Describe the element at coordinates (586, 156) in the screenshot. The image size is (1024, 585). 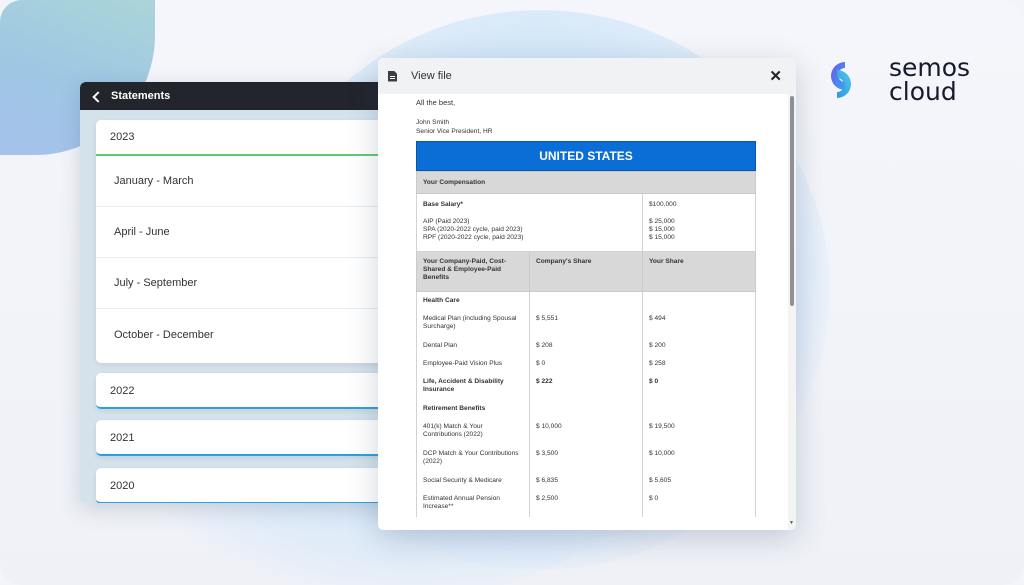
I see `country-banner: UNITED STATES` at that location.